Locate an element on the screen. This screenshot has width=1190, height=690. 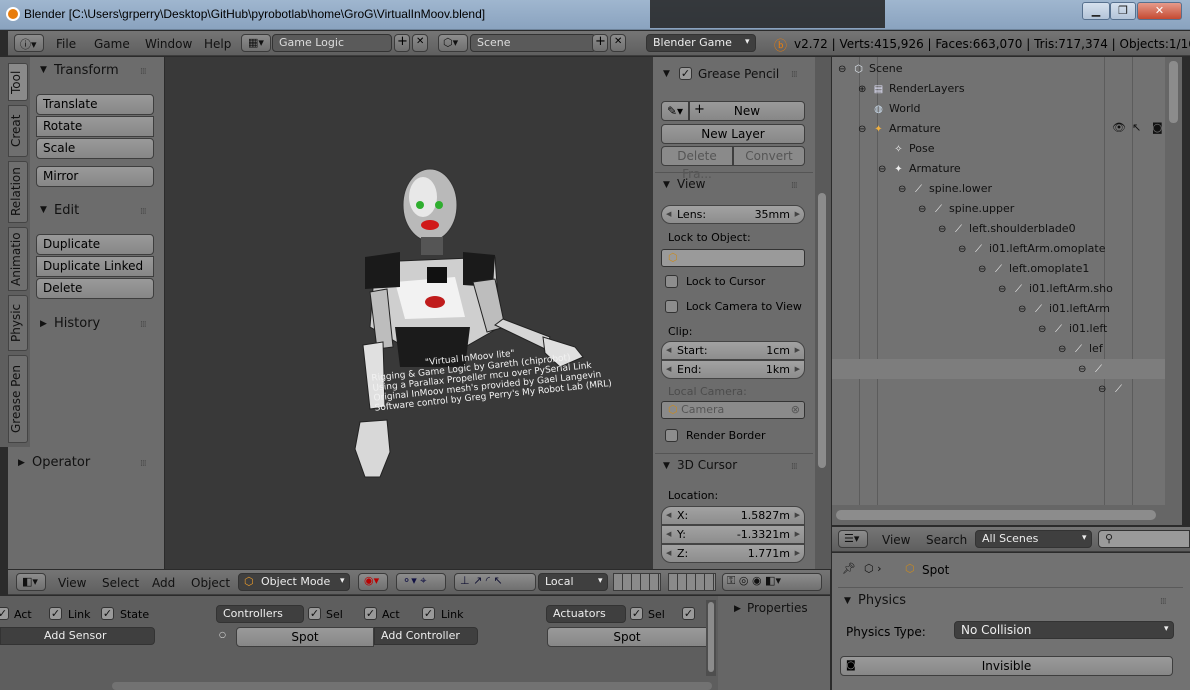
lock-cursor-checkbox is located at coordinates (671, 281).